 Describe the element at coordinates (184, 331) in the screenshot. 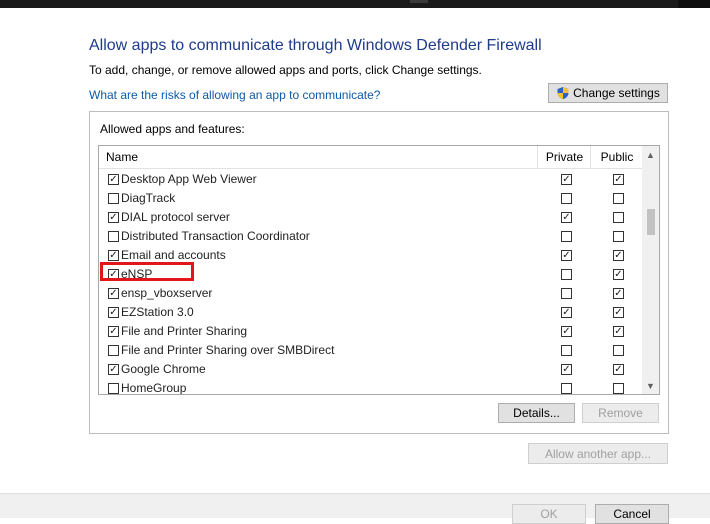

I see `app-name: File and Printer Sharing` at that location.